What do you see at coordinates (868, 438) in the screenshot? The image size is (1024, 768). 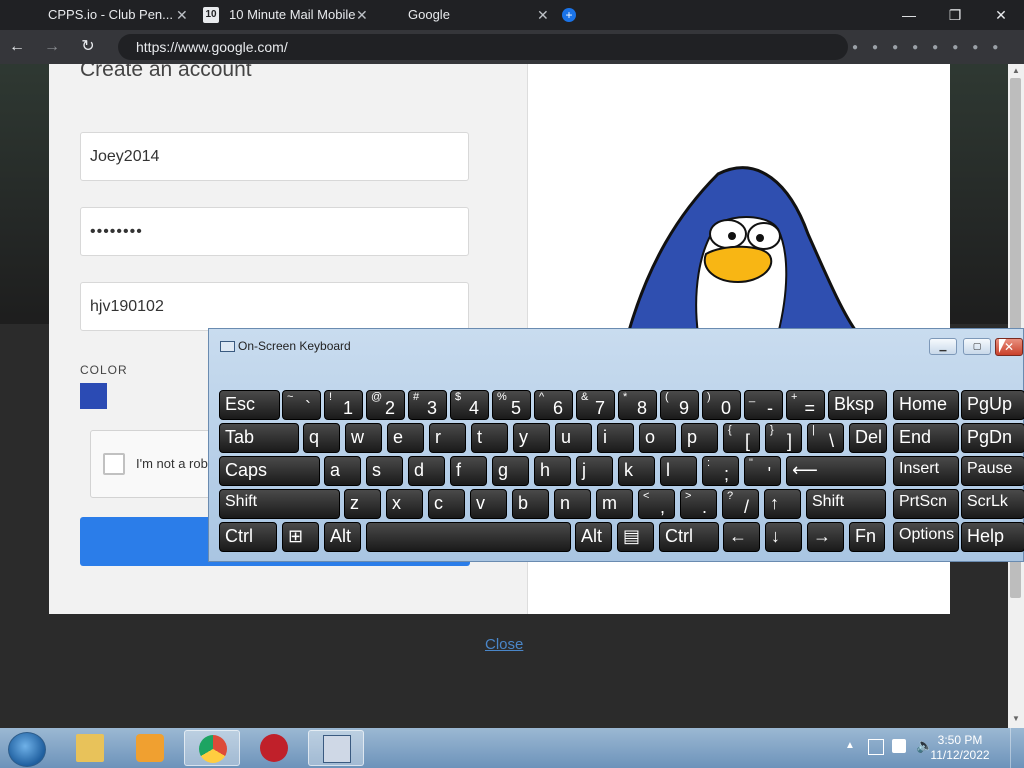 I see `key-del: Del` at bounding box center [868, 438].